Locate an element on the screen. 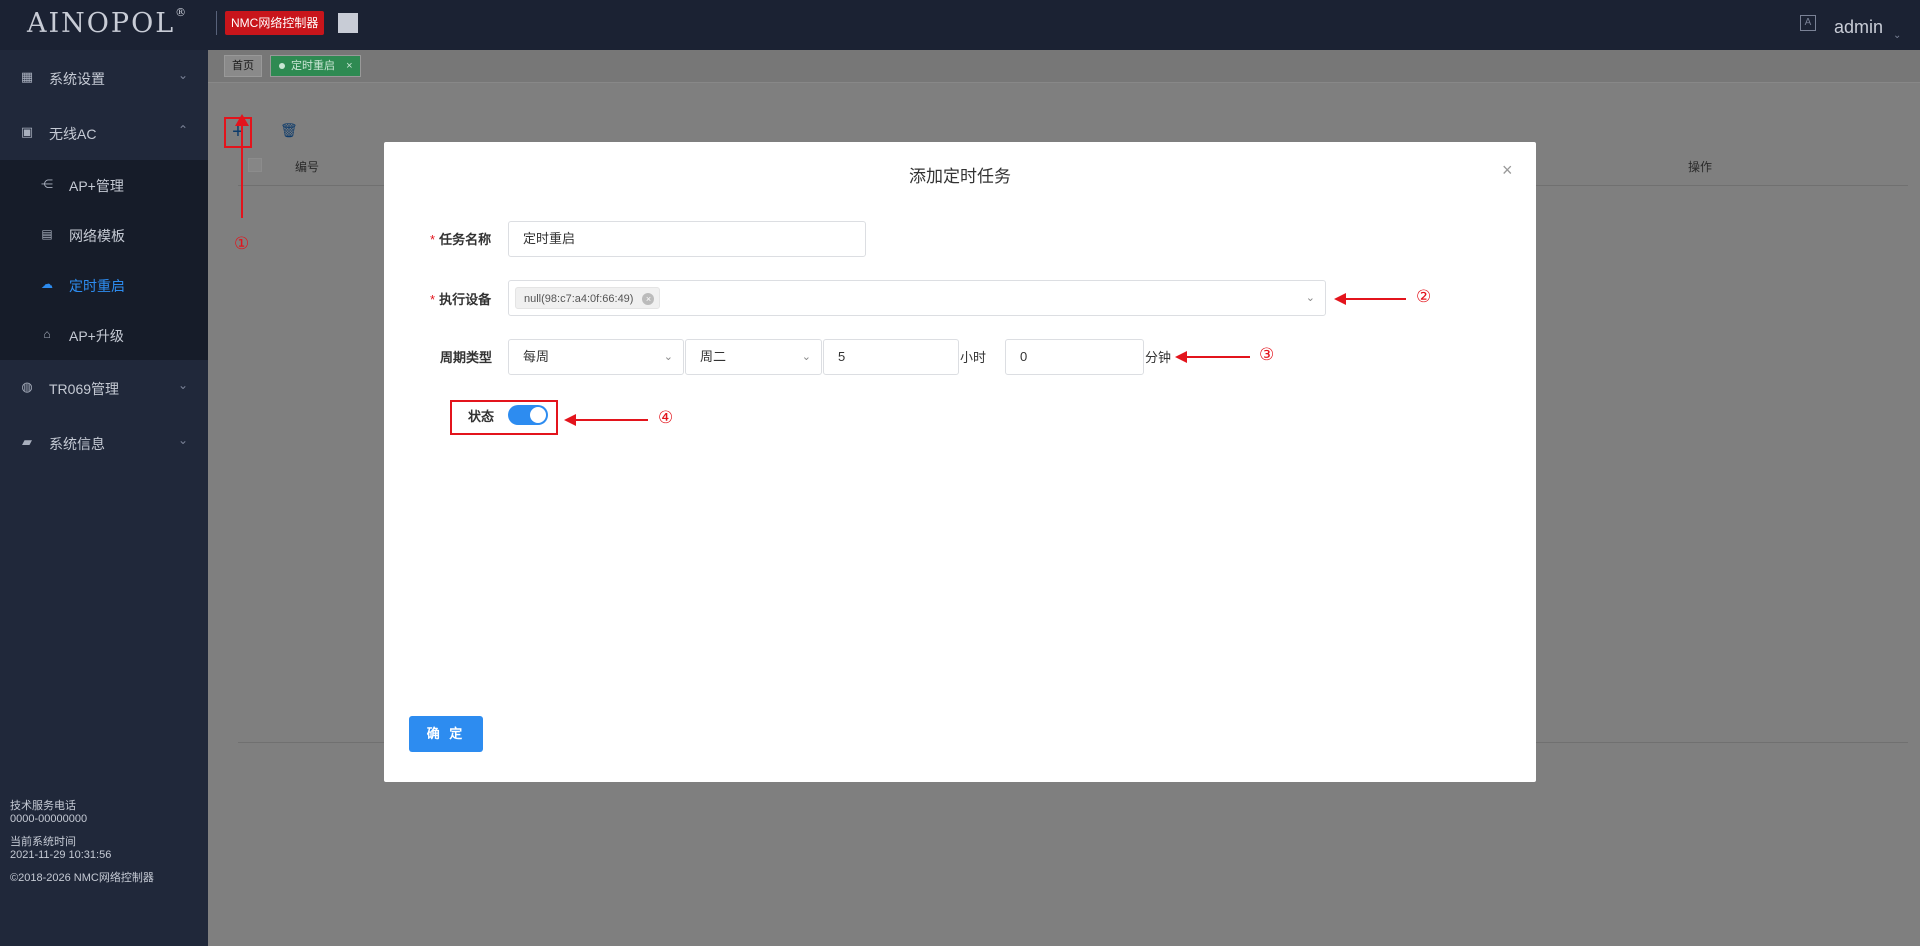 The image size is (1920, 946). sidebar-item-label: 系统信息 is located at coordinates (77, 444).